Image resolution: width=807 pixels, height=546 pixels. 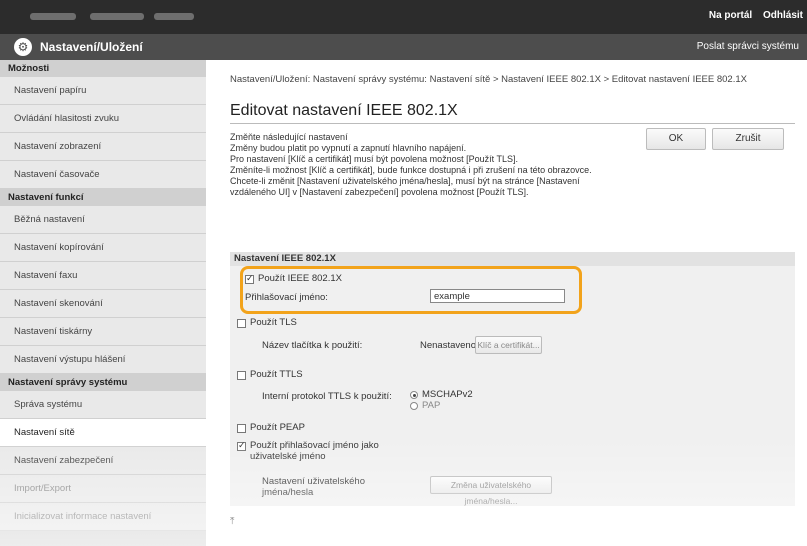 I want to click on sidebar-section-title: Nastavení správy systému, so click(x=103, y=382).